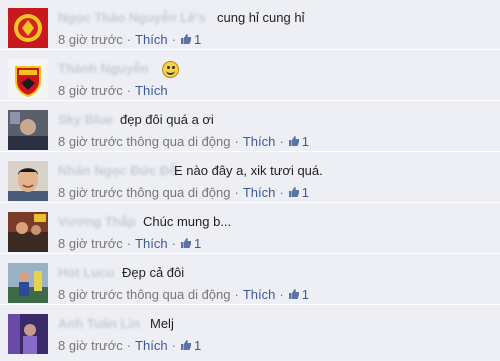 The width and height of the screenshot is (500, 361). What do you see at coordinates (153, 272) in the screenshot?
I see `comment-text: Đẹp cả đôi` at bounding box center [153, 272].